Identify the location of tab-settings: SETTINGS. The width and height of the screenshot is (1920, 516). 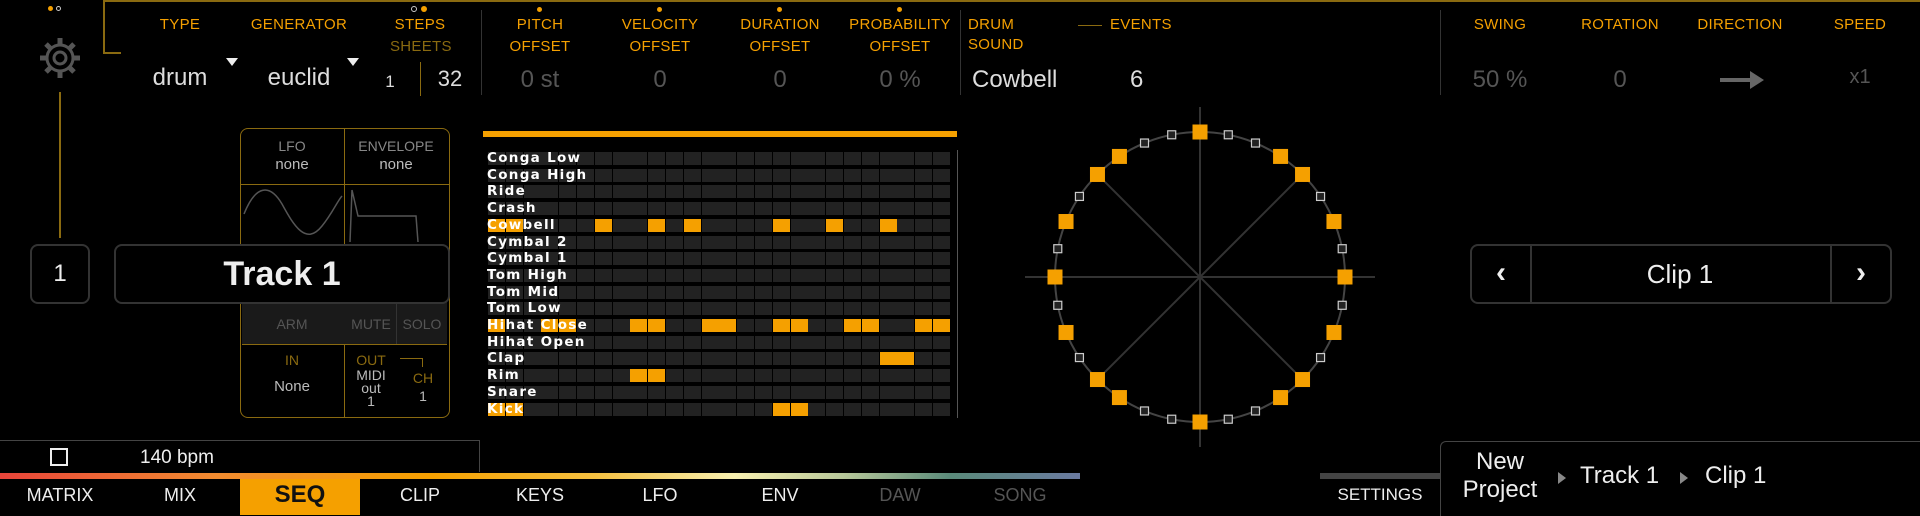
(1380, 497).